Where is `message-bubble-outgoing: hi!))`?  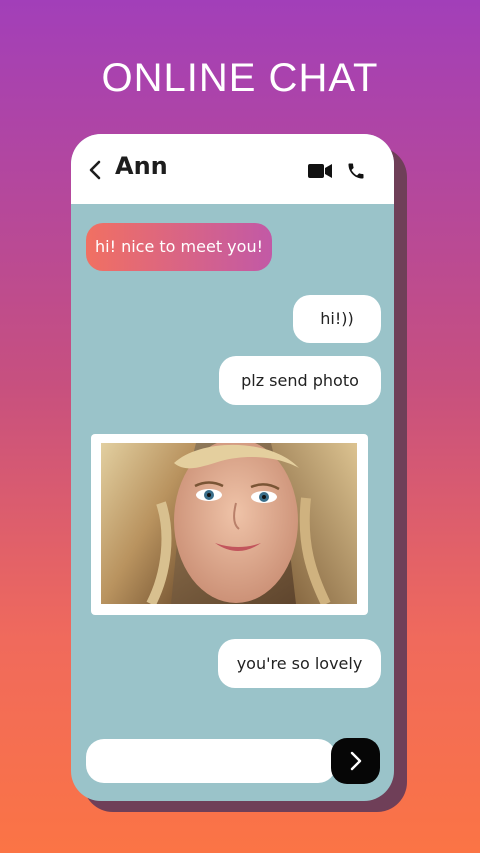
message-bubble-outgoing: hi!)) is located at coordinates (337, 319).